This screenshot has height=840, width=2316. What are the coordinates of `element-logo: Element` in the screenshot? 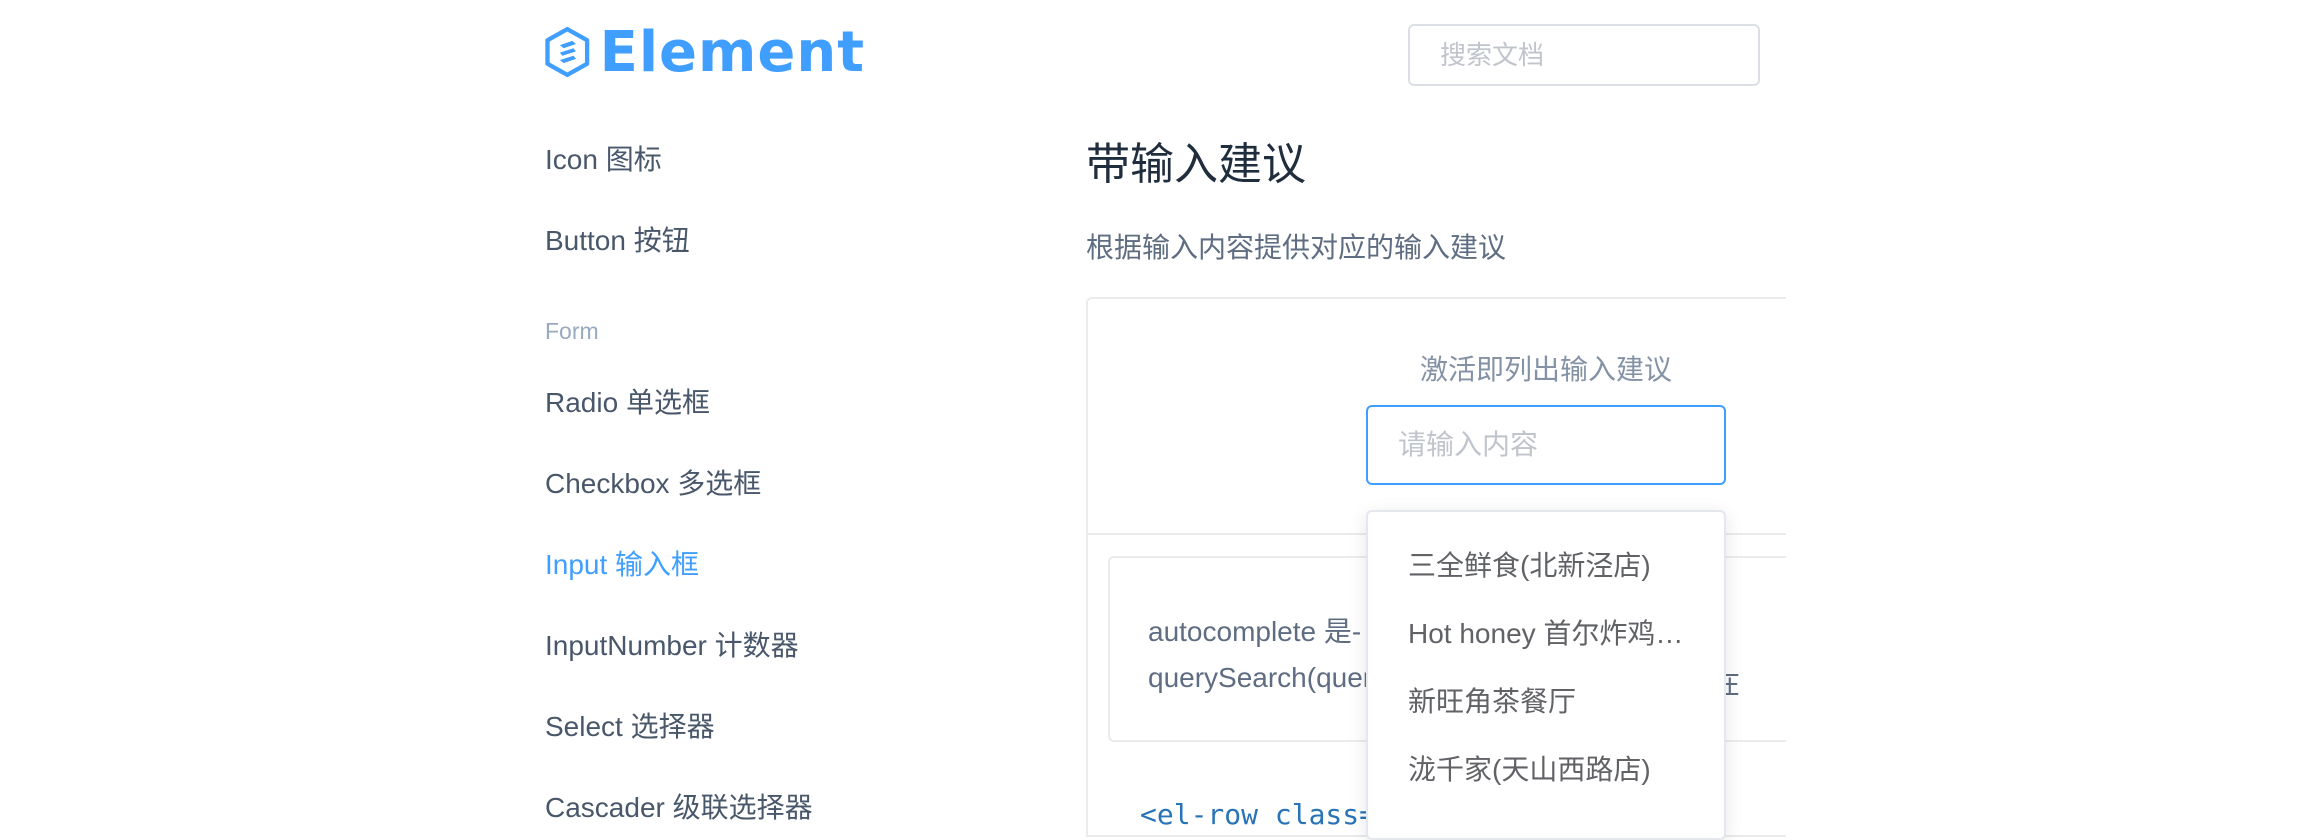 It's located at (705, 52).